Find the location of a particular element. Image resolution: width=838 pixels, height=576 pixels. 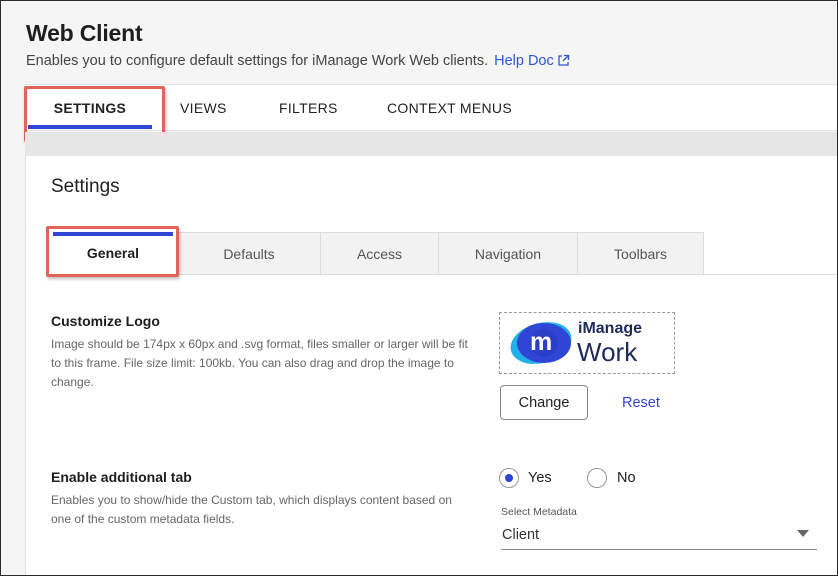

subtab-navigation-label: Navigation is located at coordinates (508, 254).